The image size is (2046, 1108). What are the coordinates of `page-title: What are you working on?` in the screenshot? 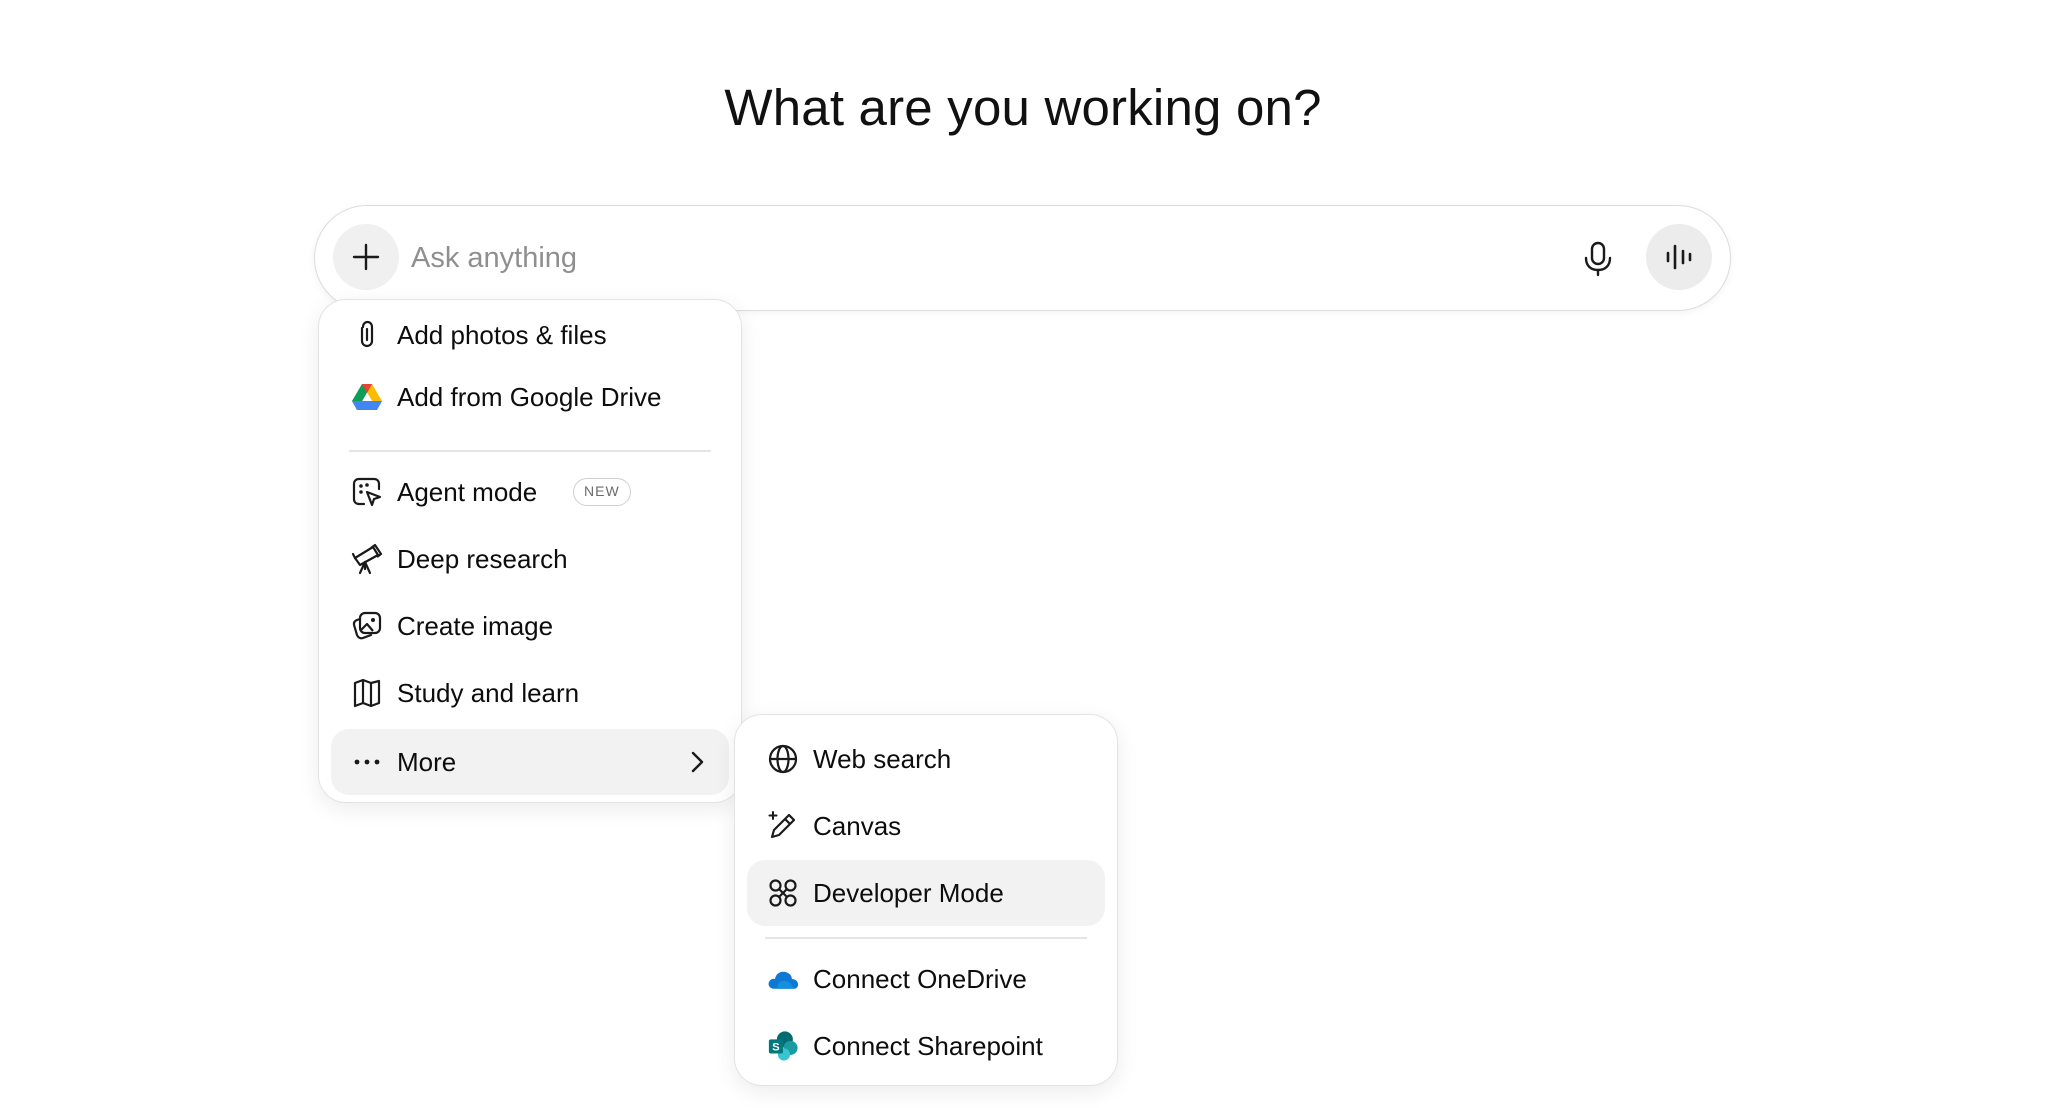 It's located at (1023, 107).